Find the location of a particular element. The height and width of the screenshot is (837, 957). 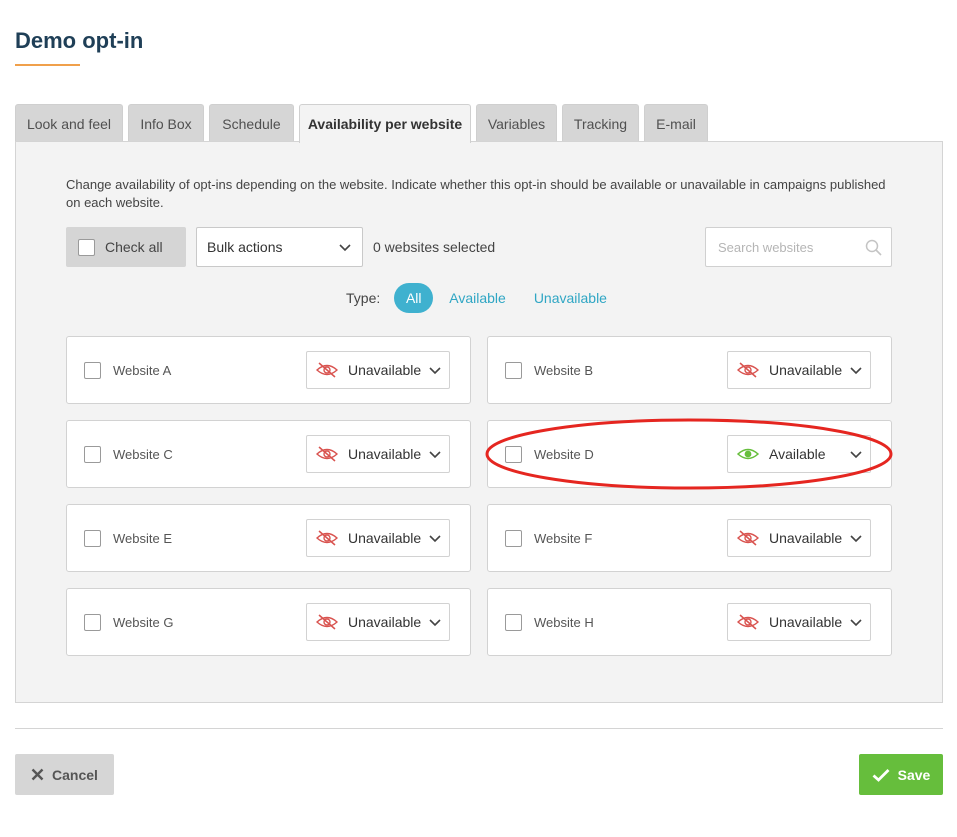

website-card: Website G Unavailable is located at coordinates (268, 622).